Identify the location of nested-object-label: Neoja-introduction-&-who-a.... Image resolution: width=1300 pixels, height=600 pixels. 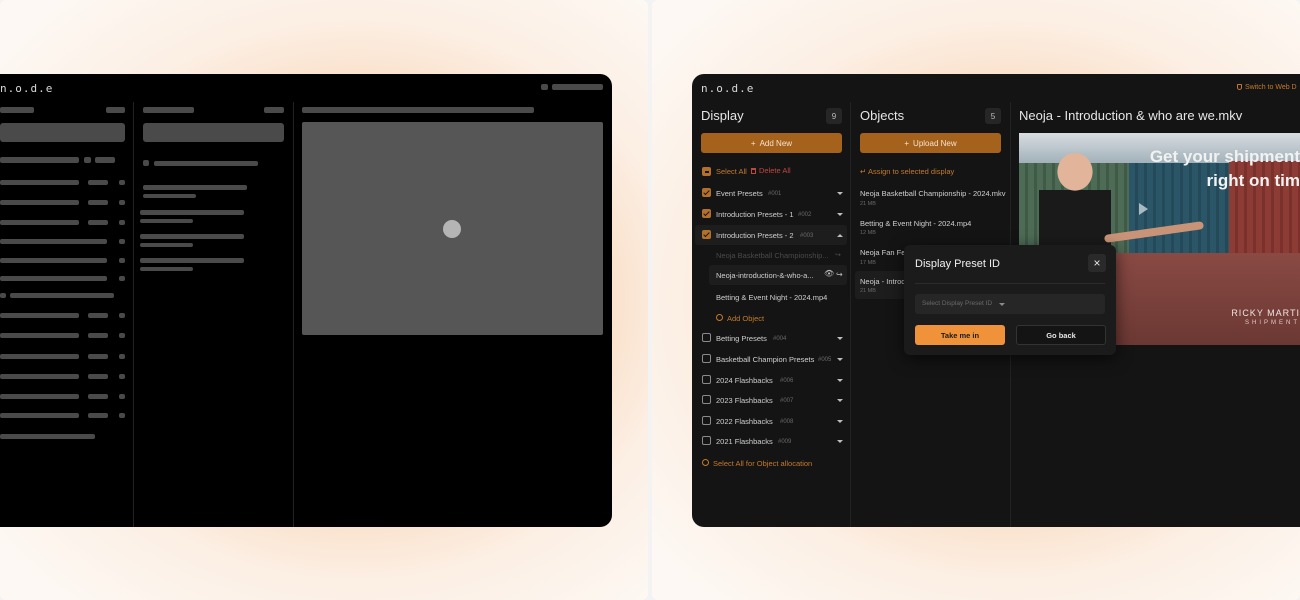
(765, 275).